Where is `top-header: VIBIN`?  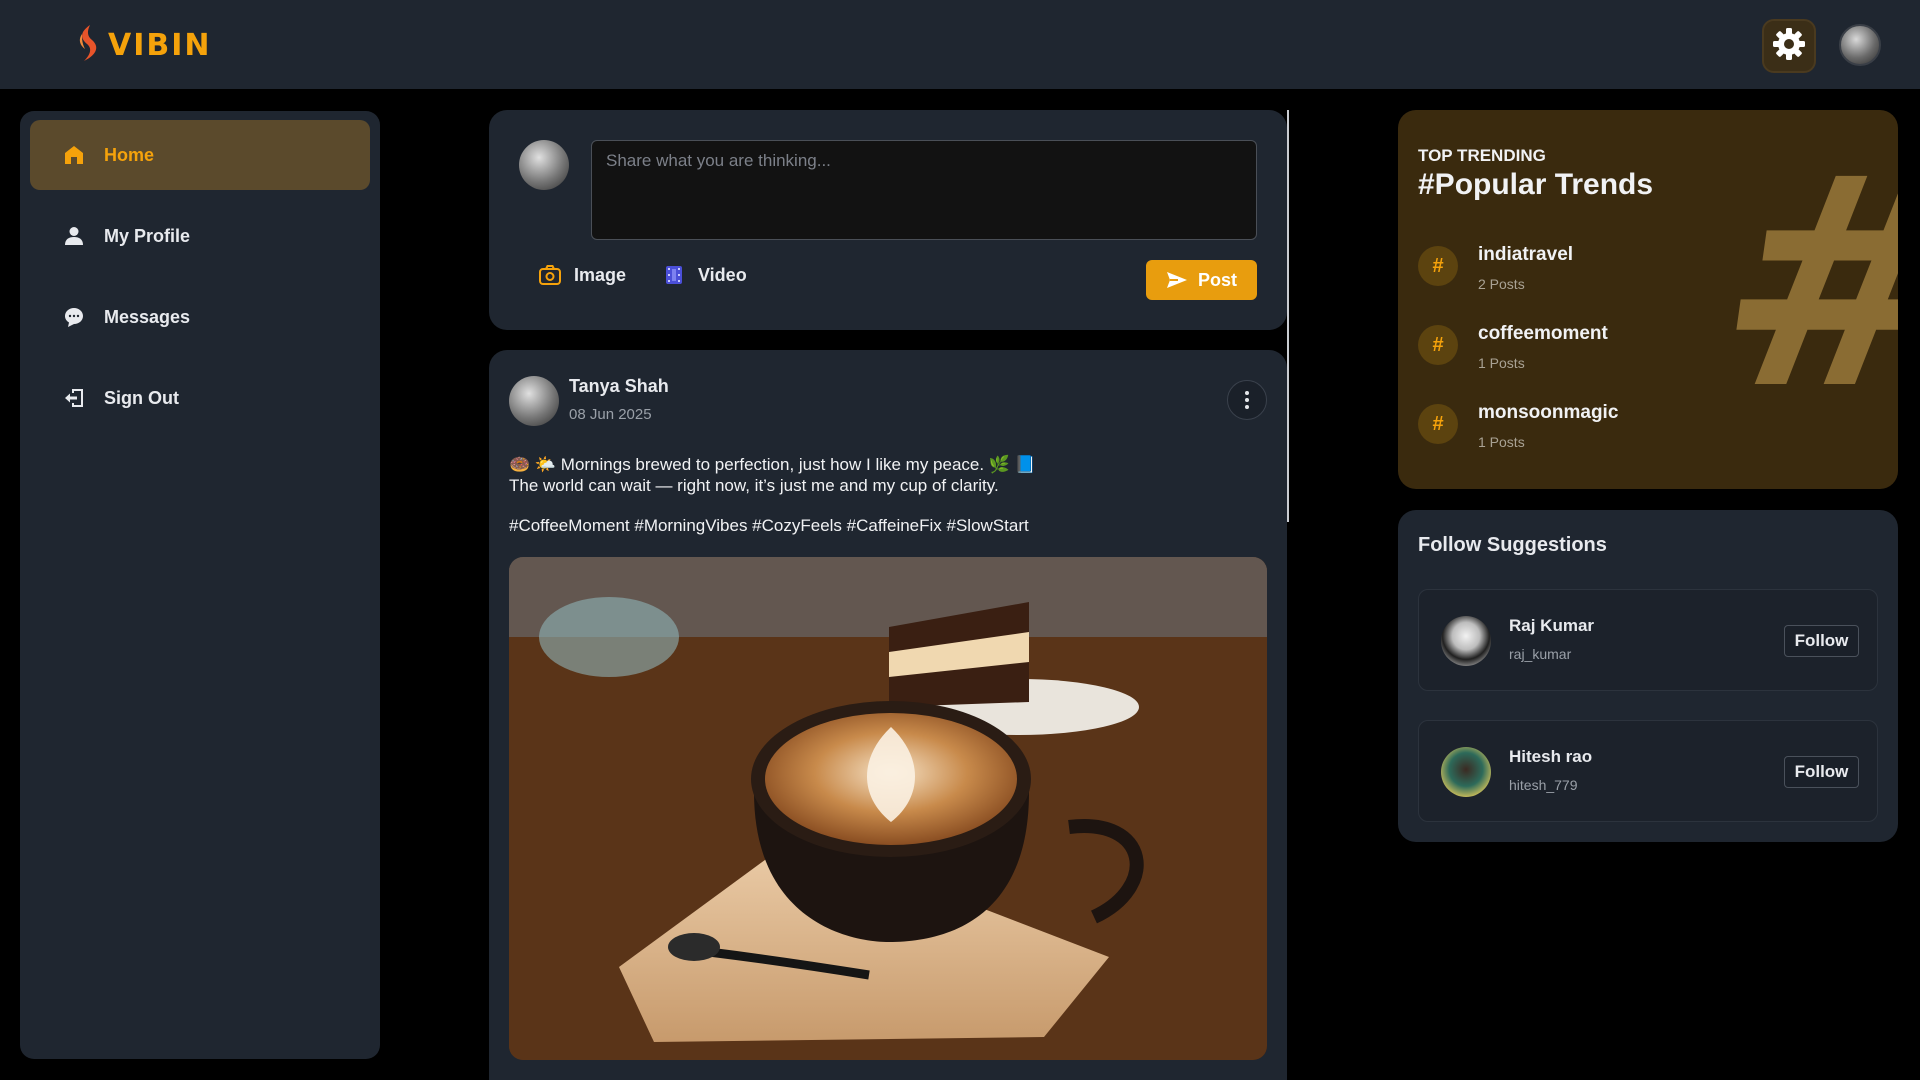 top-header: VIBIN is located at coordinates (960, 44).